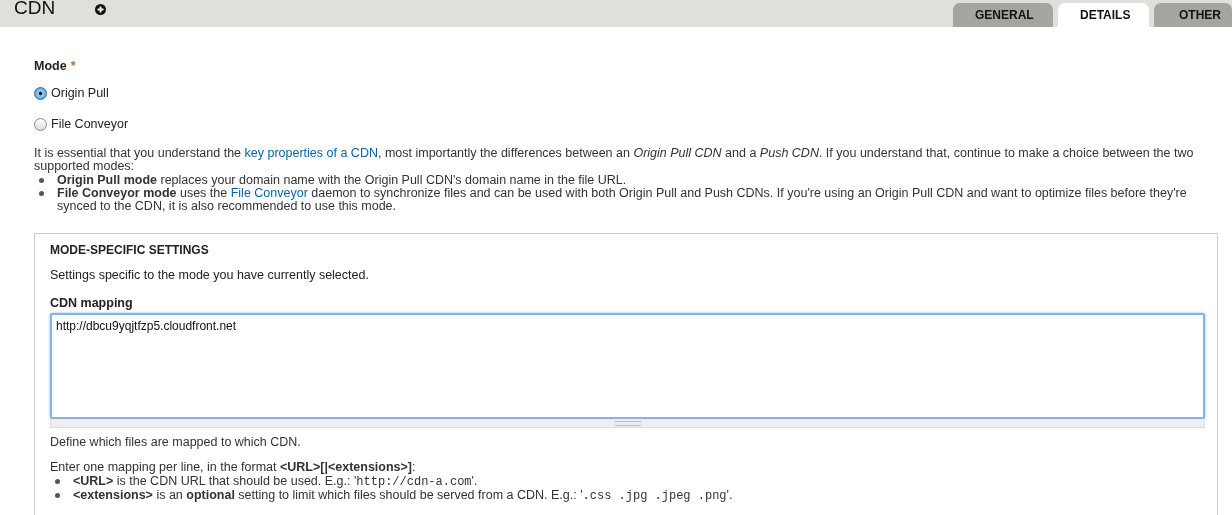  I want to click on list-item-text: File Conveyor mode uses the File Conveyor daemon to synchronize files and can be used with both Origin Pull and Push CDNs. If you're using an Origin Pull CDN and want to optimize files before they're synced to the CDN, it is also recommended to use this mode., so click(622, 200).